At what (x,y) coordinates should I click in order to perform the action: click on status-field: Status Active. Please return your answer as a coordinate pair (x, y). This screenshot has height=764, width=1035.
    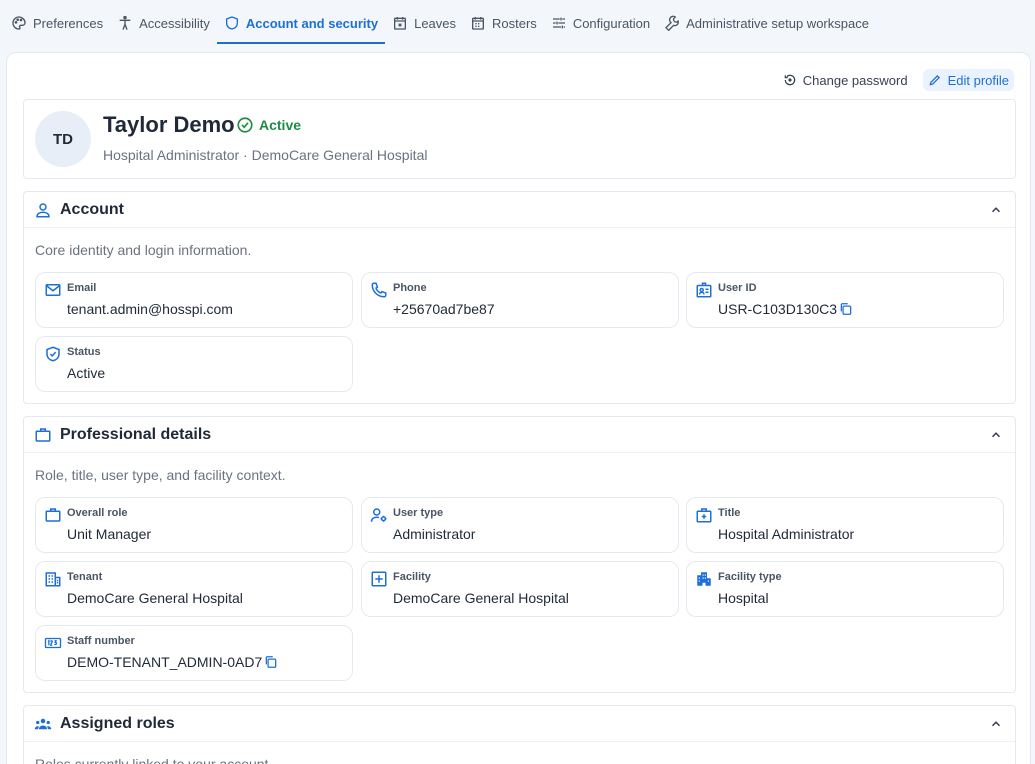
    Looking at the image, I should click on (194, 364).